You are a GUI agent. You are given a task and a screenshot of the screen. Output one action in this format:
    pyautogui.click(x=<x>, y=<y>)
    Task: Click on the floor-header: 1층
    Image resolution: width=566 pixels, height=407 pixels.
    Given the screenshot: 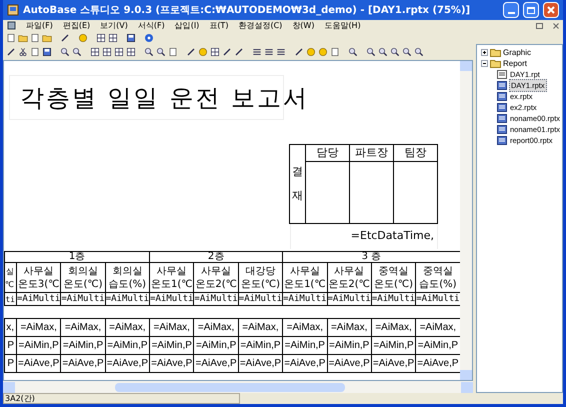 What is the action you would take?
    pyautogui.click(x=77, y=256)
    